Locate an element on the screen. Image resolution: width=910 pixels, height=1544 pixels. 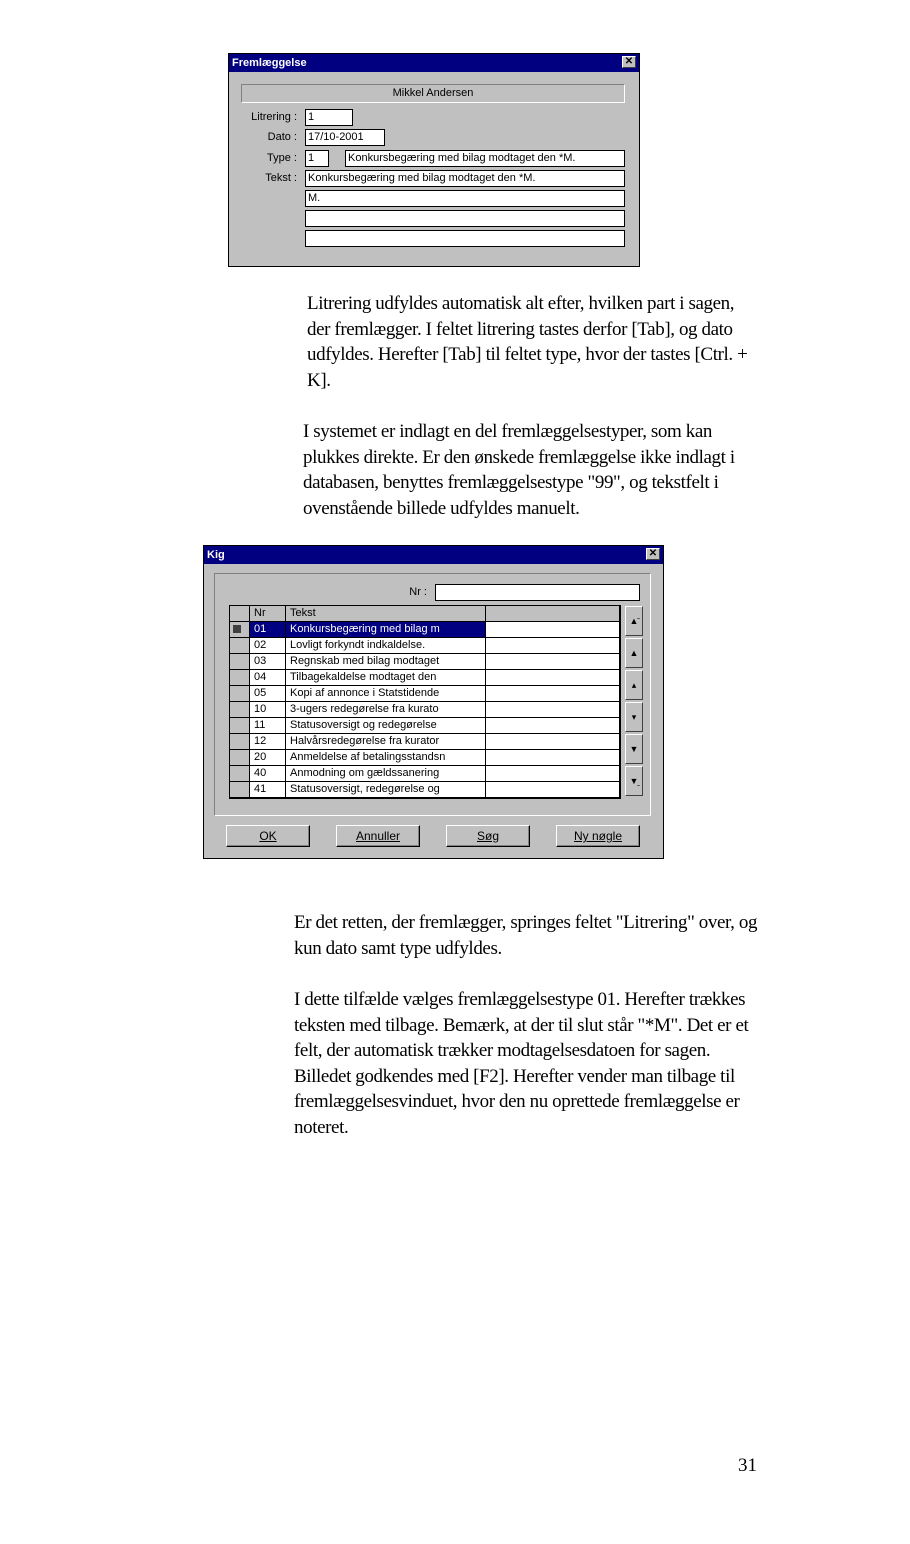
table-row: 41 Statusoversigt, redegørelse og is located at coordinates (425, 790).